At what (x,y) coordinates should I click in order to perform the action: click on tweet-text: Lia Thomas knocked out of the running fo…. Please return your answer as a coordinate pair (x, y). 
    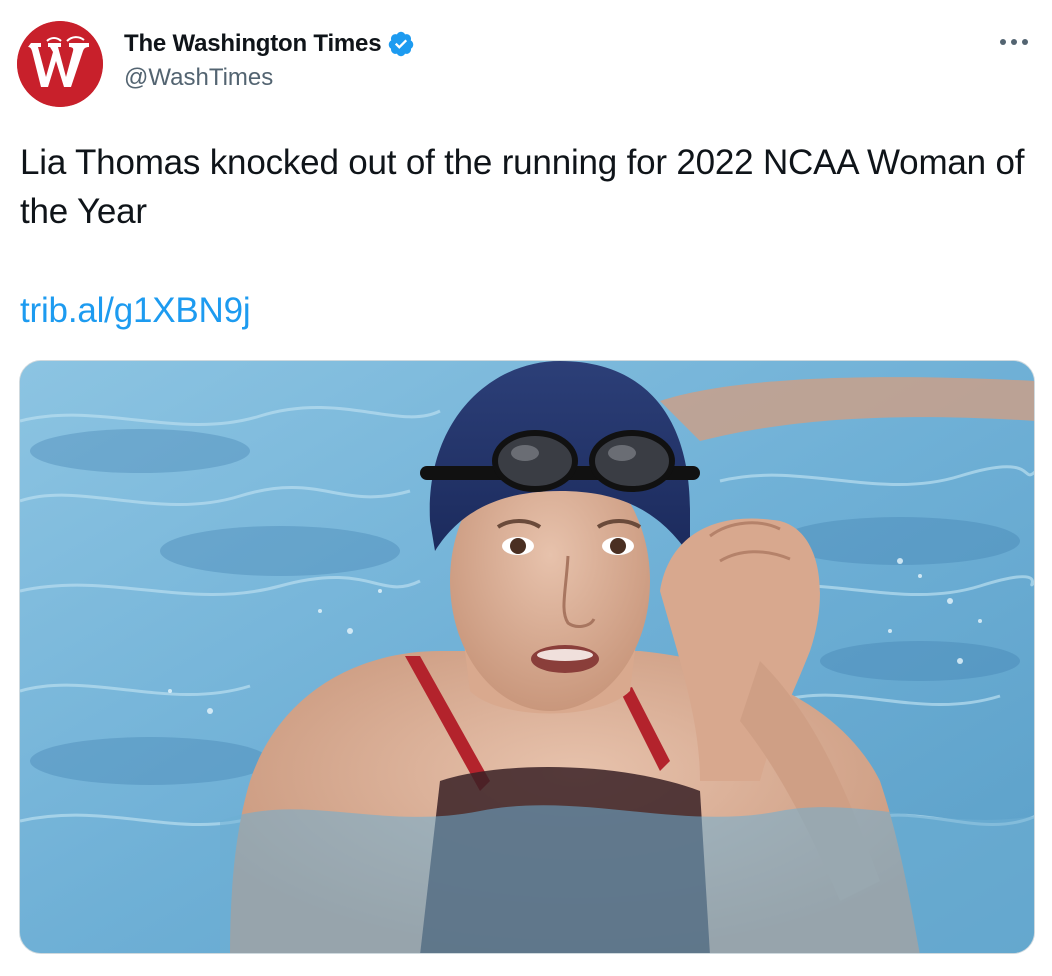
    Looking at the image, I should click on (522, 187).